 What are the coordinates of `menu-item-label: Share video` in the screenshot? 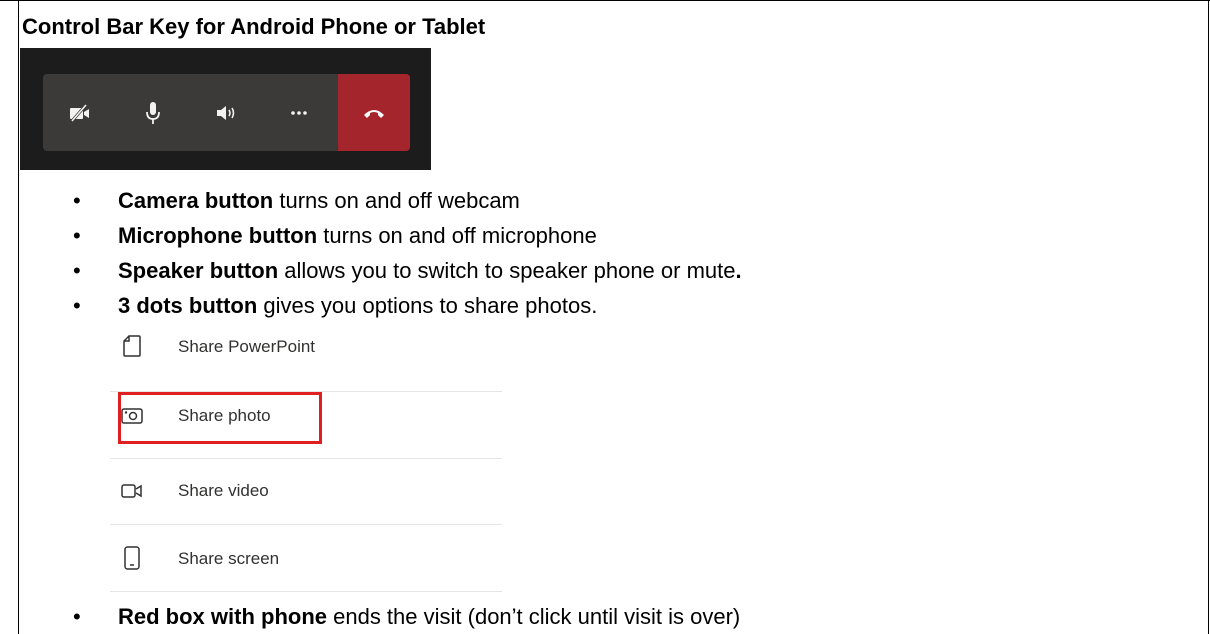 It's located at (223, 490).